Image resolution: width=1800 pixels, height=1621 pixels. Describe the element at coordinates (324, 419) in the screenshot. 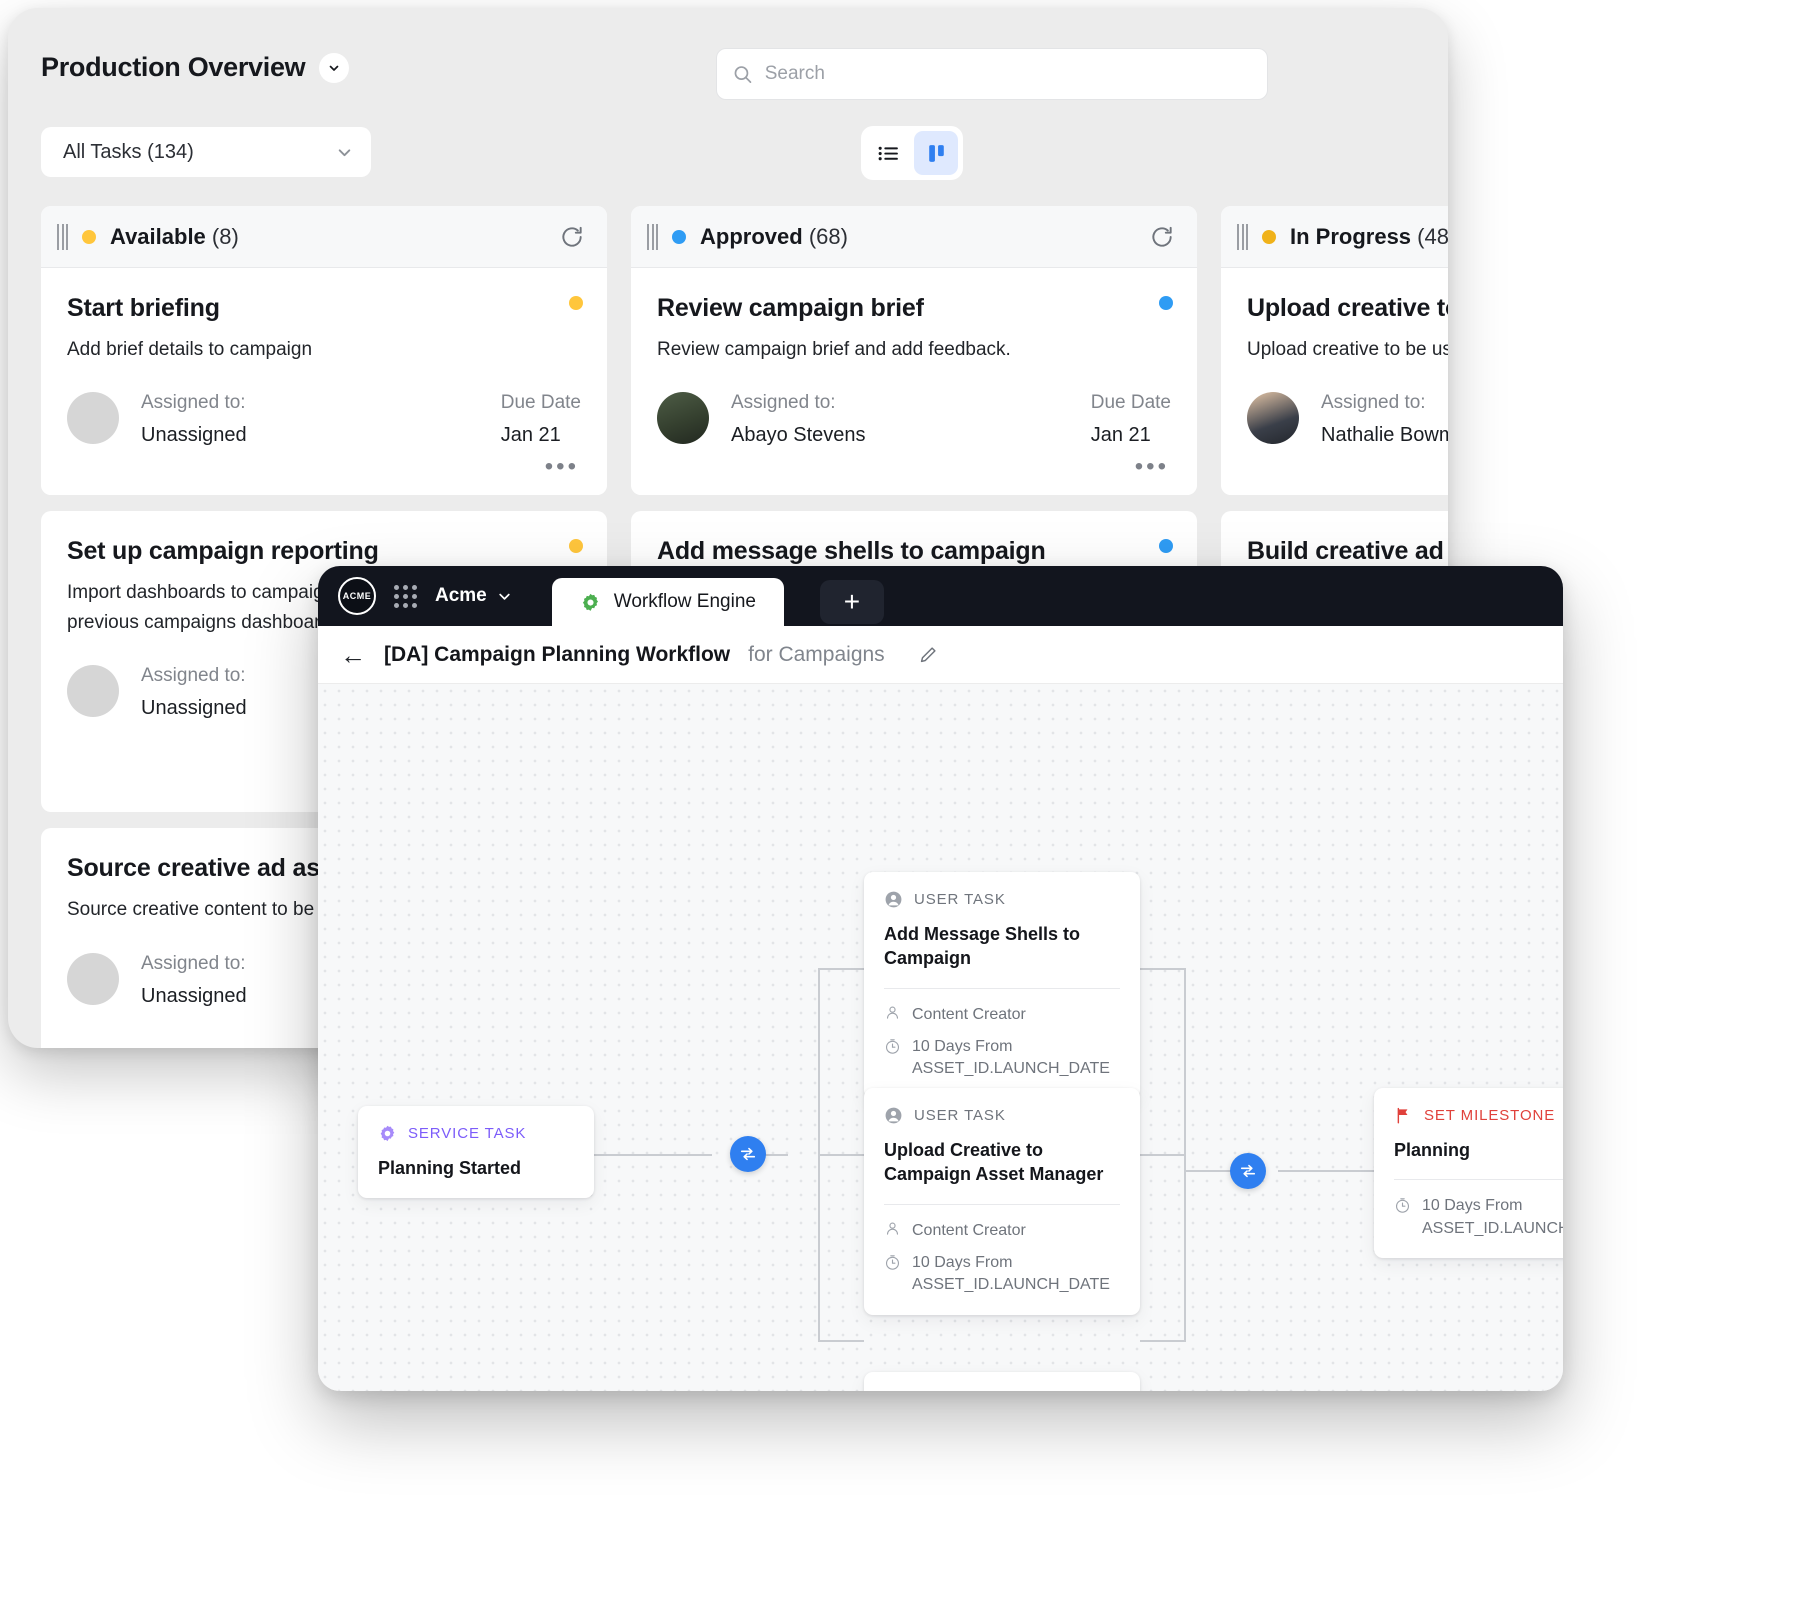

I see `card-meta: Assigned to: Unassigned Due Date Jan 21` at that location.